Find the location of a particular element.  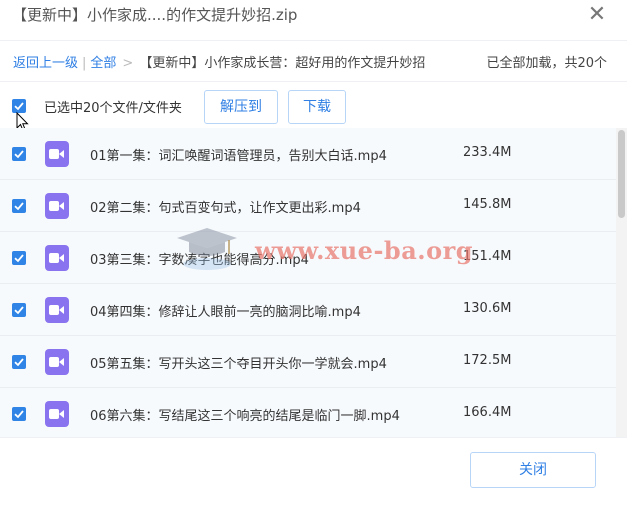

footer: 关闭 is located at coordinates (313, 471).